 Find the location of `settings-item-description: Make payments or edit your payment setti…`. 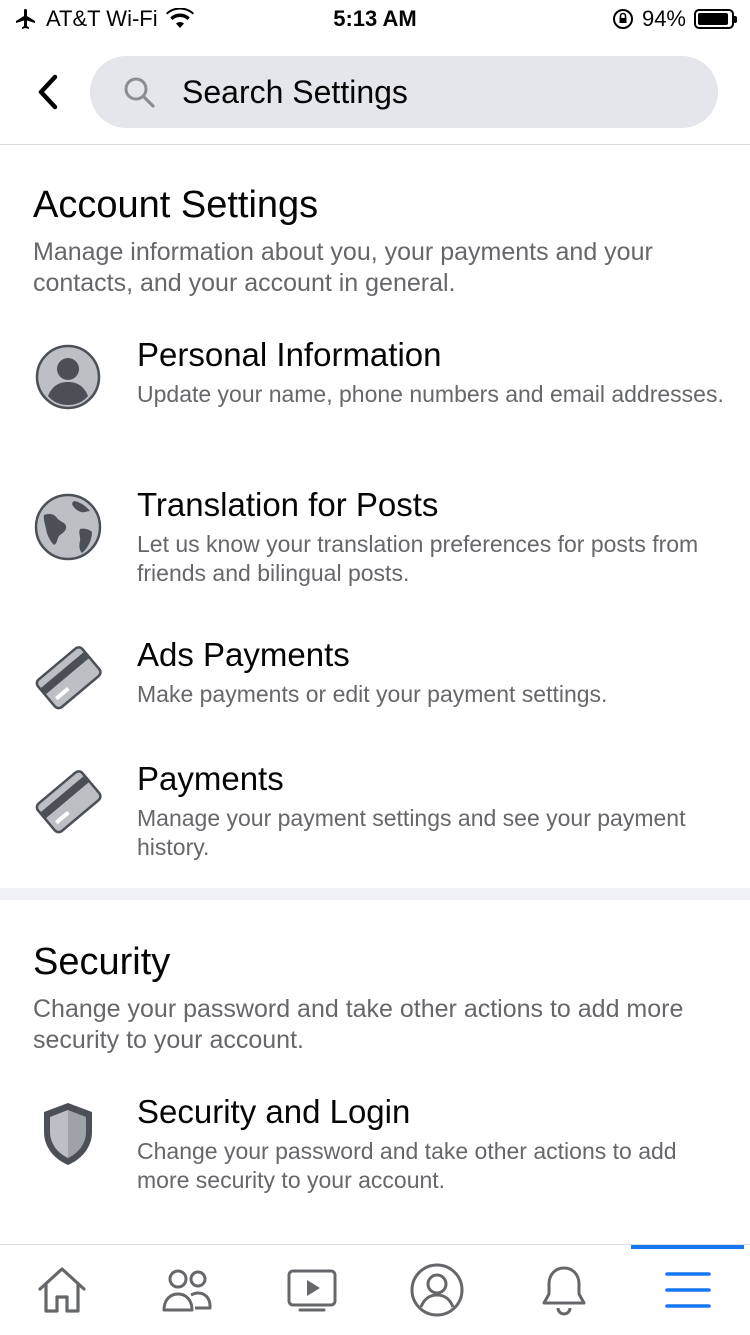

settings-item-description: Make payments or edit your payment setti… is located at coordinates (372, 694).